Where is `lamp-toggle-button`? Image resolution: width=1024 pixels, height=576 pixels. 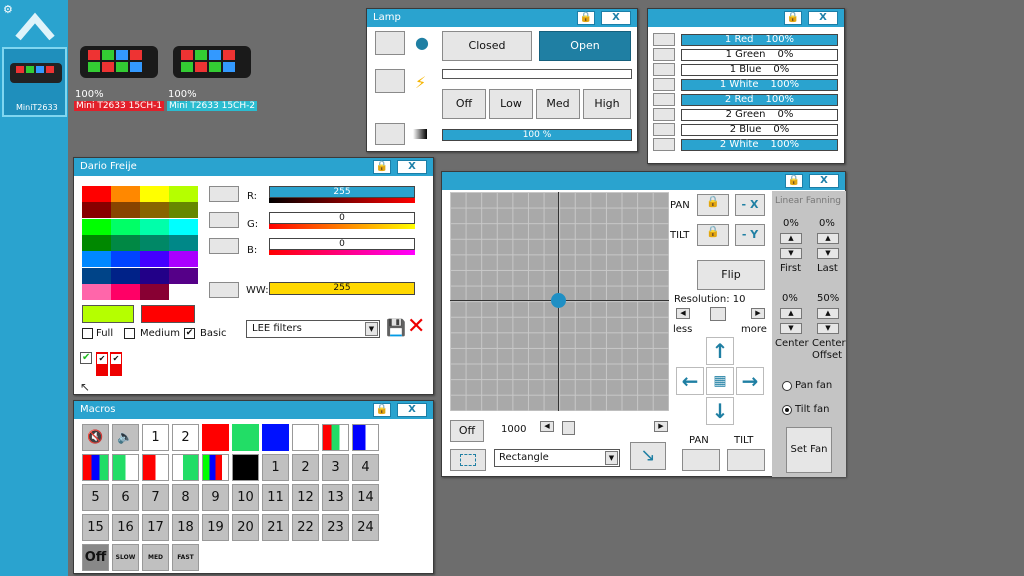
lamp-toggle-button is located at coordinates (390, 43).